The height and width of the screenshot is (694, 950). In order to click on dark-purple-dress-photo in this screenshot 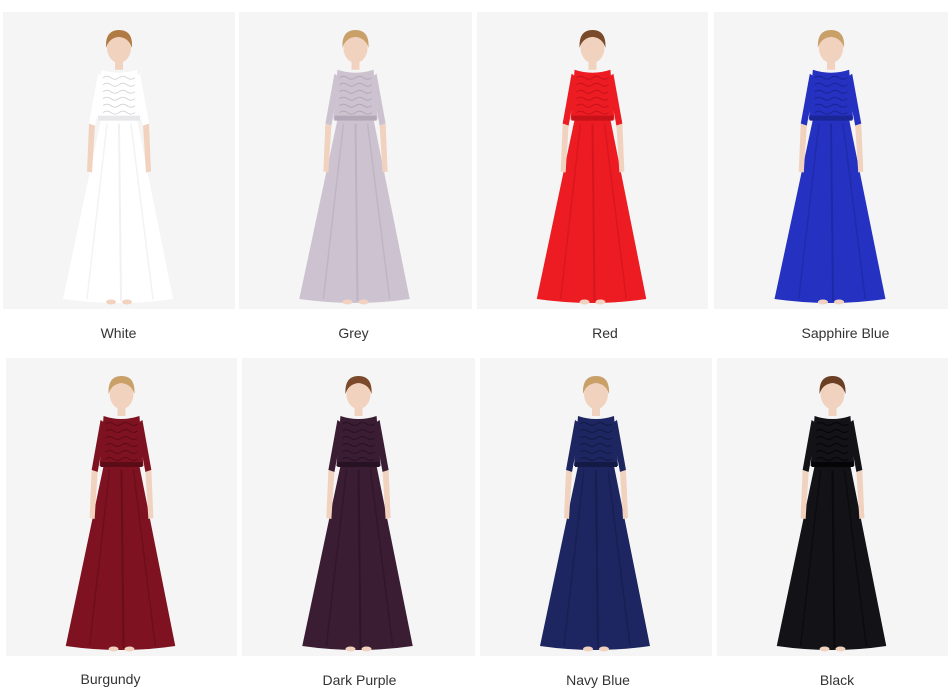, I will do `click(358, 507)`.